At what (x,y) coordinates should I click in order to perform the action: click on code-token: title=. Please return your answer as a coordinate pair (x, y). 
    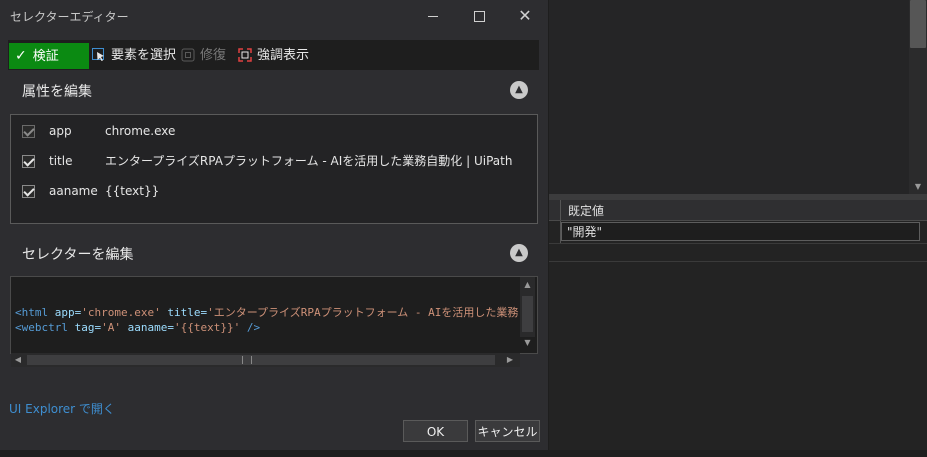
    Looking at the image, I should click on (184, 312).